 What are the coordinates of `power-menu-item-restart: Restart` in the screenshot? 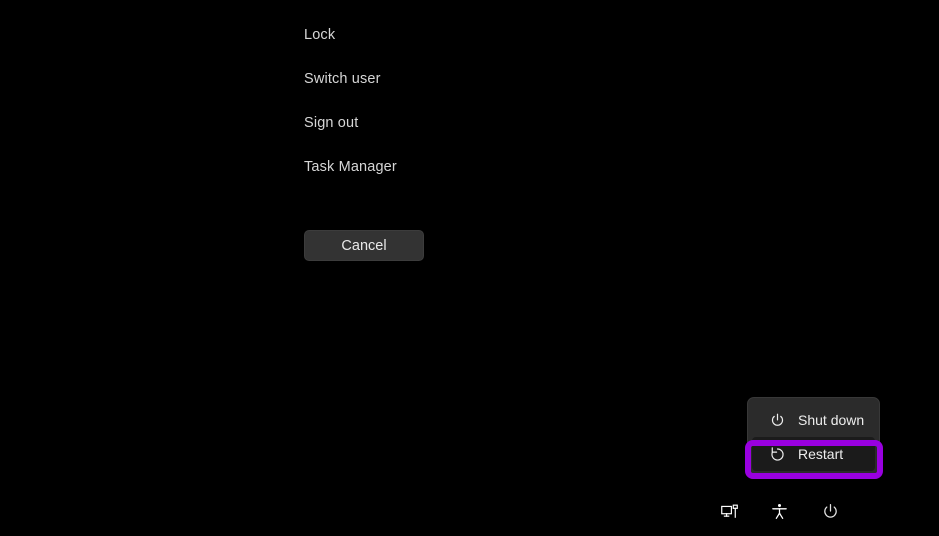 It's located at (813, 454).